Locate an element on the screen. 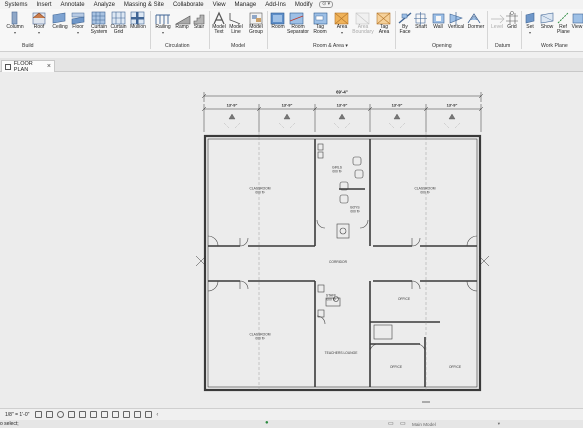 This screenshot has width=583, height=428. grid-button: Grid is located at coordinates (512, 27).